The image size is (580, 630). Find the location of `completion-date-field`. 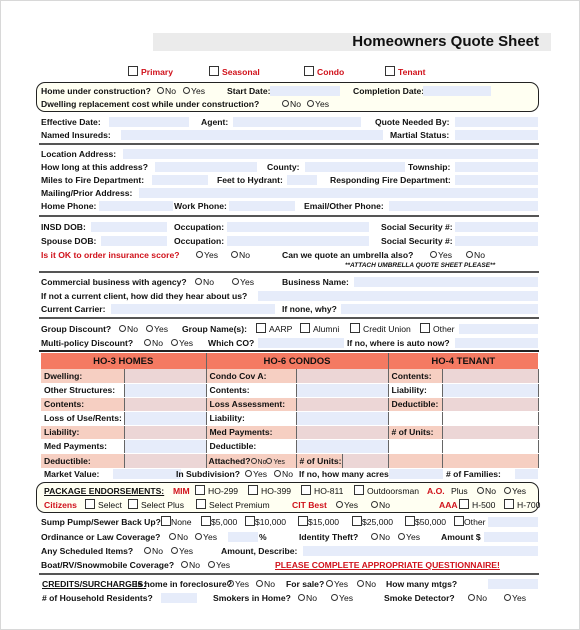

completion-date-field is located at coordinates (457, 91).